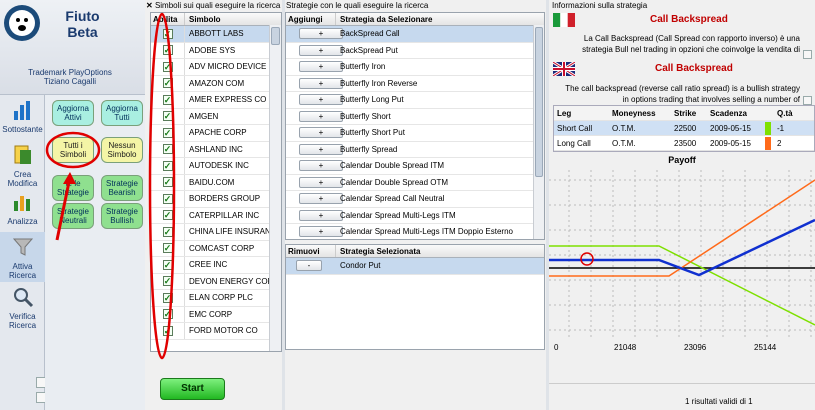  Describe the element at coordinates (415, 117) in the screenshot. I see `table-row: + Butterfly Short` at that location.